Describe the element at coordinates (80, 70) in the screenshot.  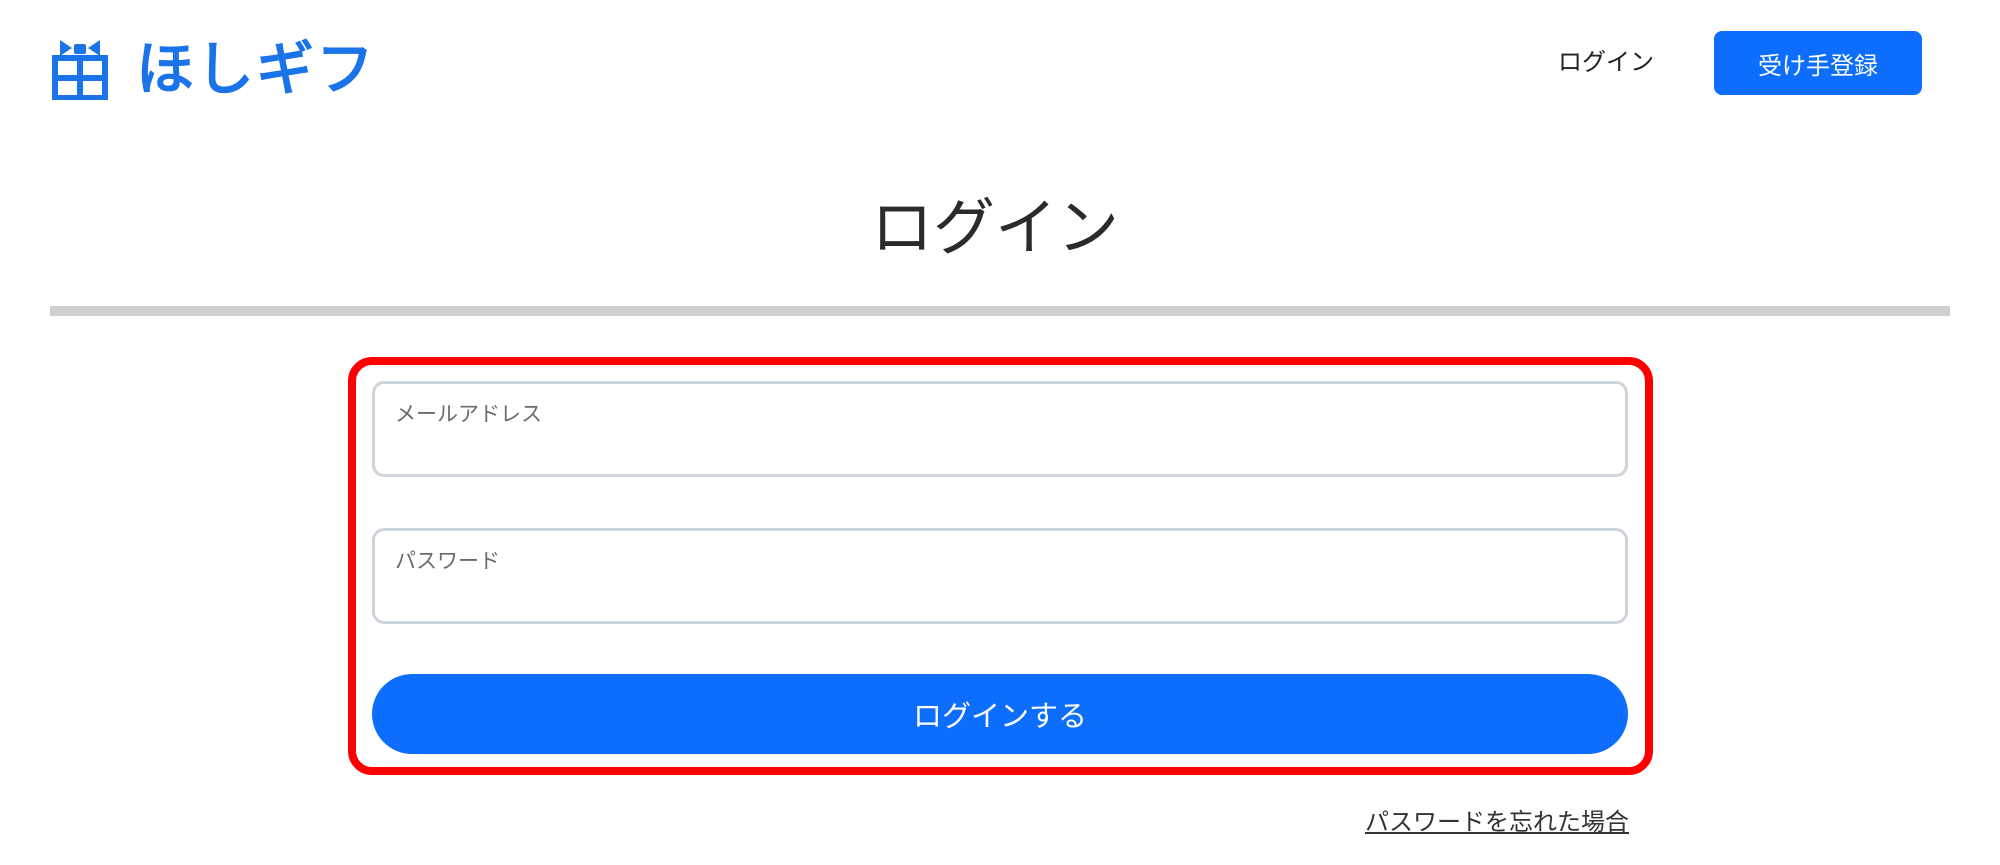
I see `gift-icon` at that location.